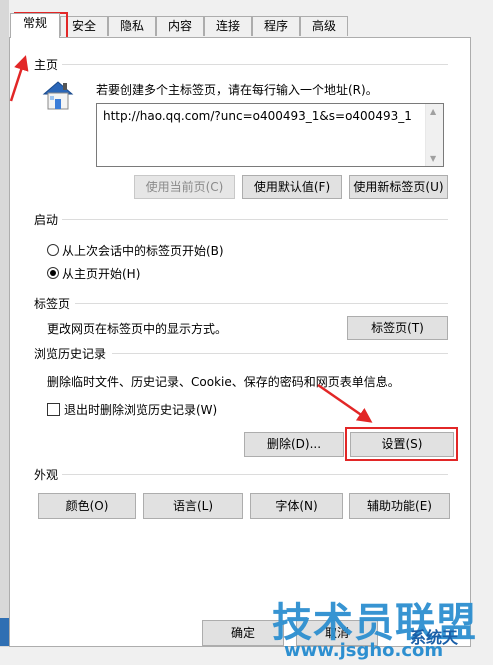  I want to click on watermark-partial-text: 系统天, so click(434, 637).